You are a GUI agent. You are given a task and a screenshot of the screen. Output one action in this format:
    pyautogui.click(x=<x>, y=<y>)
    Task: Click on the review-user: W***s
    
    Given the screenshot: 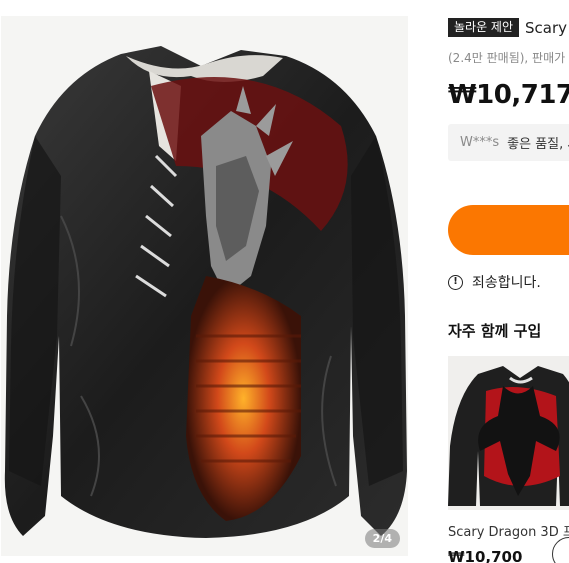 What is the action you would take?
    pyautogui.click(x=480, y=142)
    